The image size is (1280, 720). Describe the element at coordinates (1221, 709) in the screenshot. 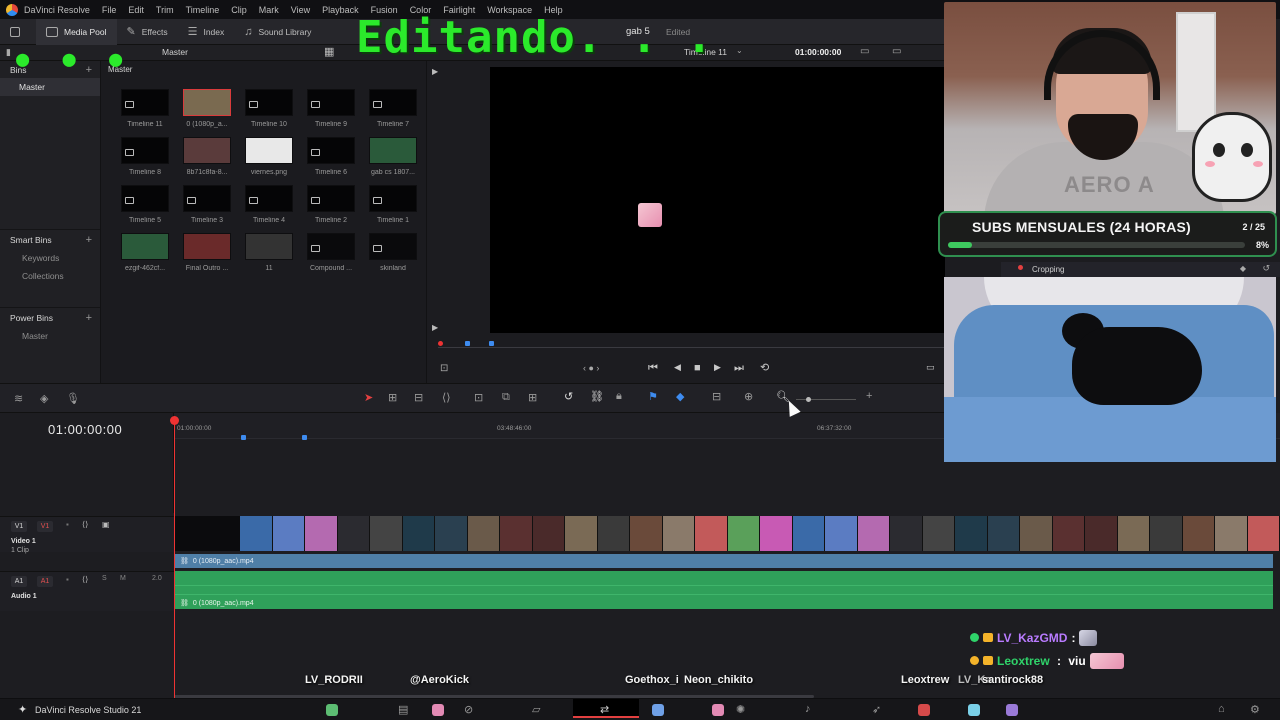

I see `home-icon: ⌂` at that location.